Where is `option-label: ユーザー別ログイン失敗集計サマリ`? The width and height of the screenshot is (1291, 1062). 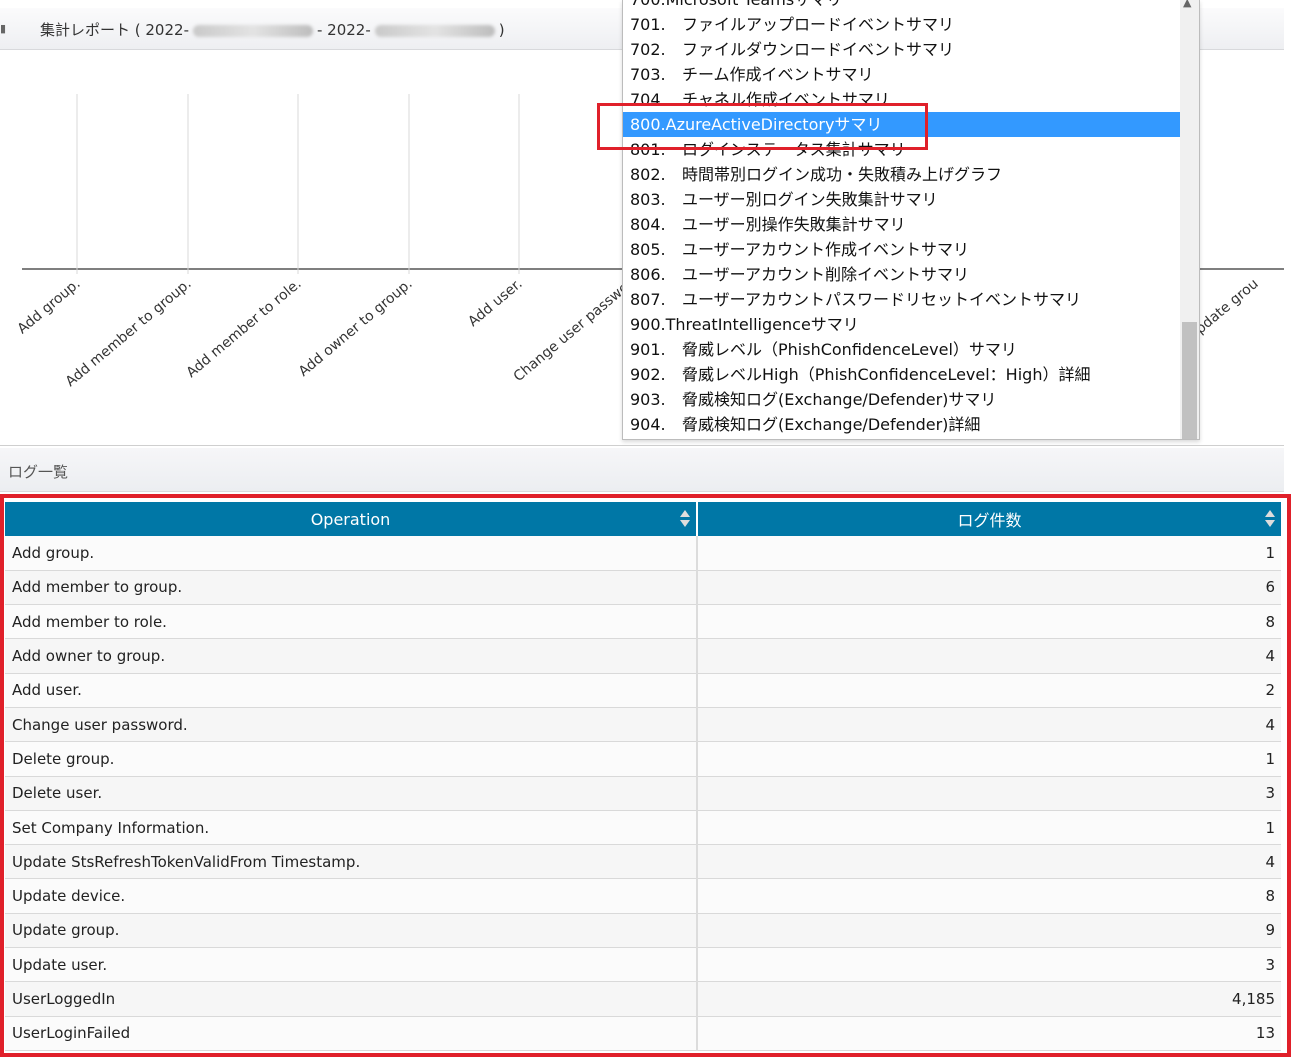
option-label: ユーザー別ログイン失敗集計サマリ is located at coordinates (810, 199).